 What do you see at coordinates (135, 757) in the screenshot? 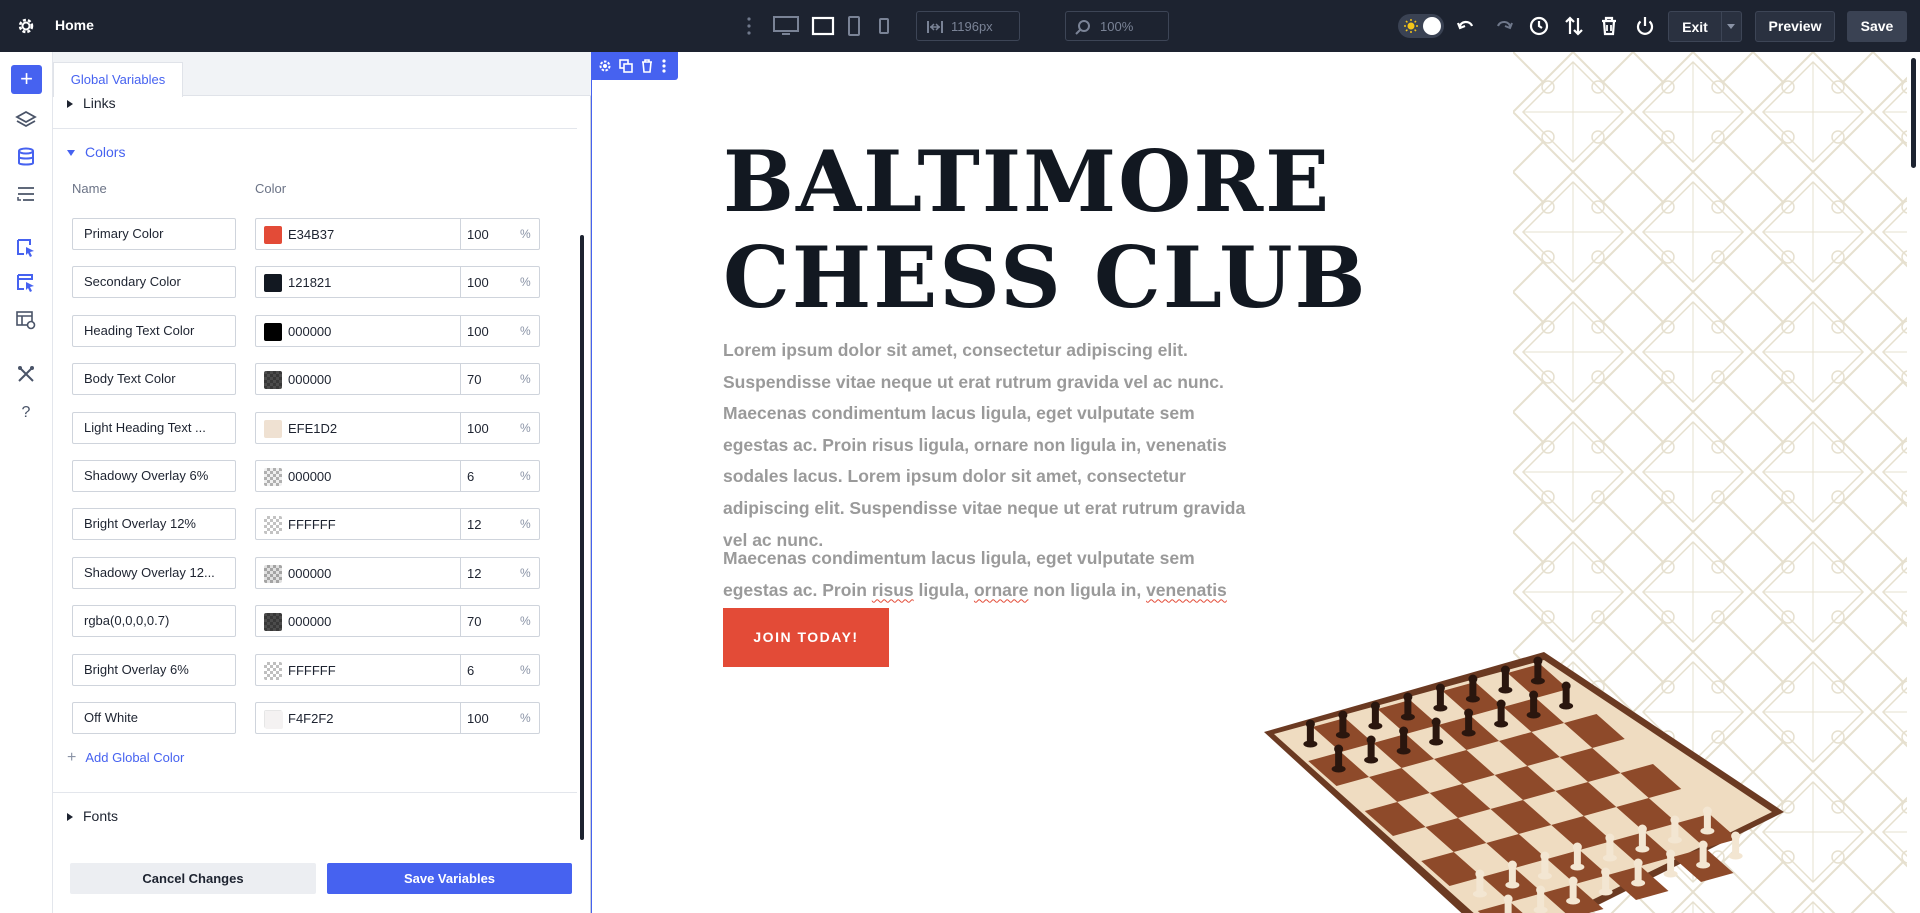
I see `add-global-color-label: Add Global Color` at bounding box center [135, 757].